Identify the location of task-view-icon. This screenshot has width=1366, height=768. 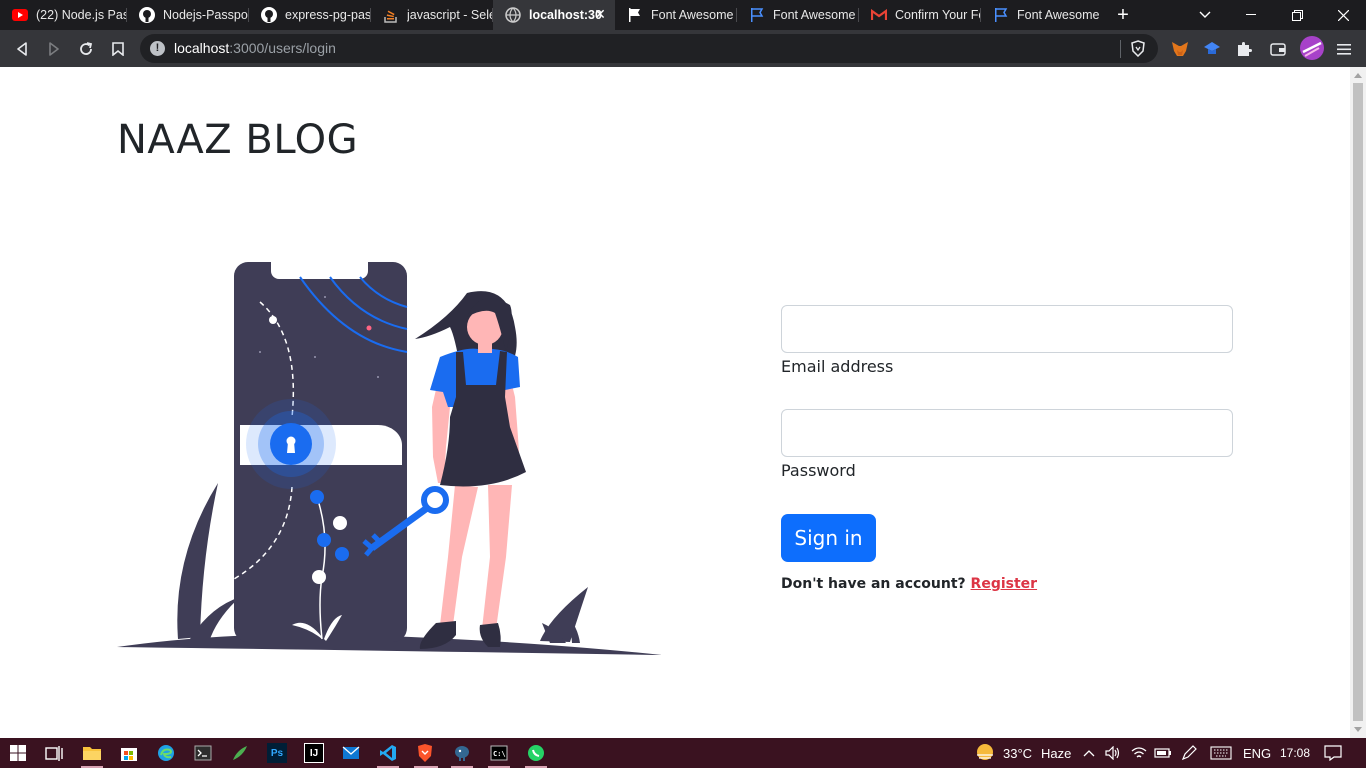
(54, 753).